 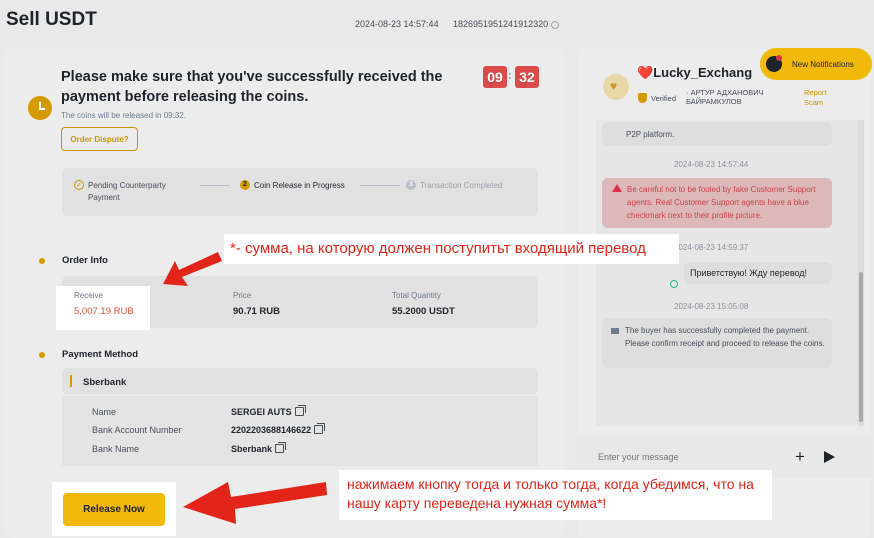 What do you see at coordinates (255, 503) in the screenshot?
I see `arrow-to-release-button` at bounding box center [255, 503].